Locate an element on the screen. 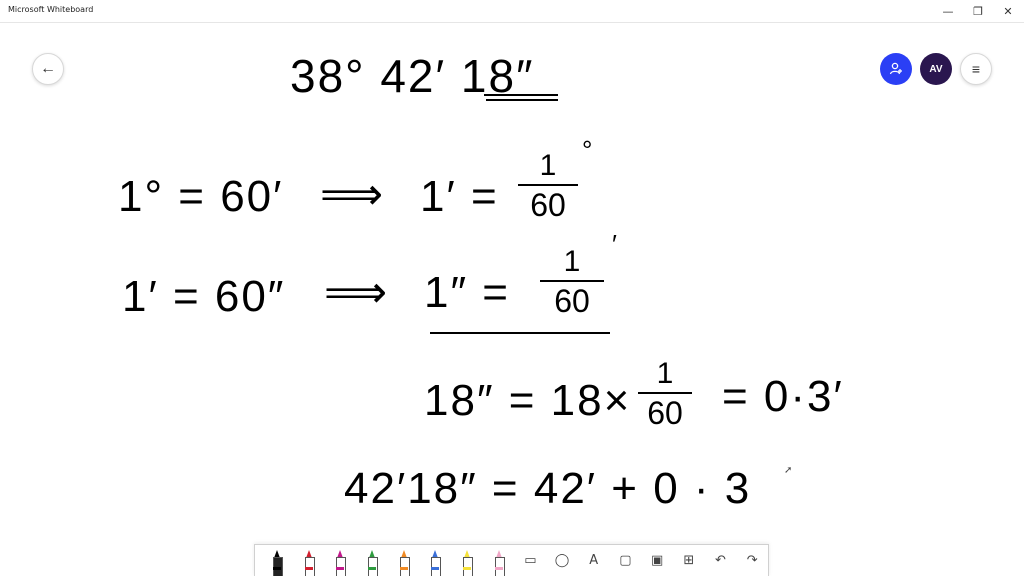 The width and height of the screenshot is (1024, 576). pen-black-tool is located at coordinates (277, 560).